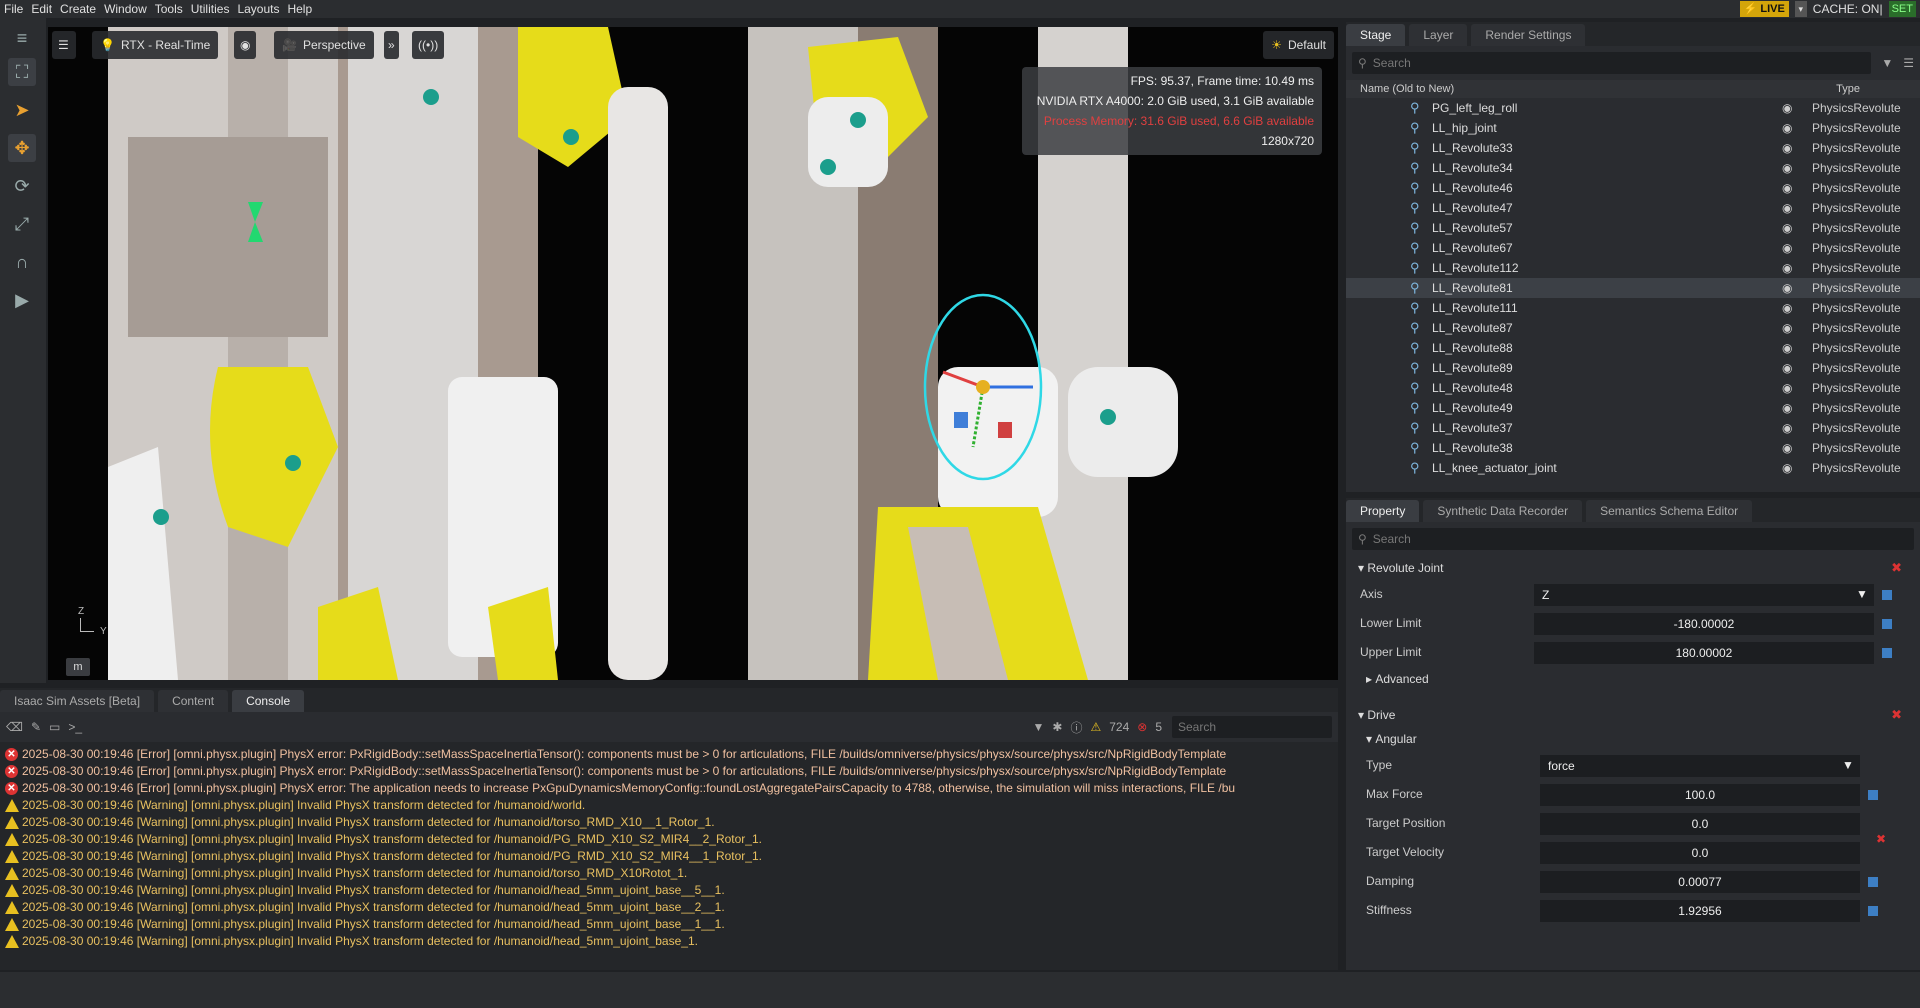  What do you see at coordinates (1887, 653) in the screenshot?
I see `upper-limit-indicator` at bounding box center [1887, 653].